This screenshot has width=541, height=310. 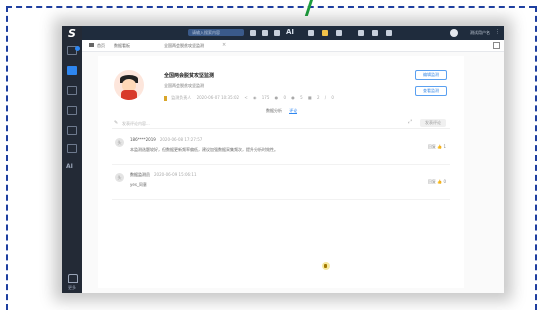 What do you see at coordinates (308, 8) in the screenshot?
I see `annotation-arrow` at bounding box center [308, 8].